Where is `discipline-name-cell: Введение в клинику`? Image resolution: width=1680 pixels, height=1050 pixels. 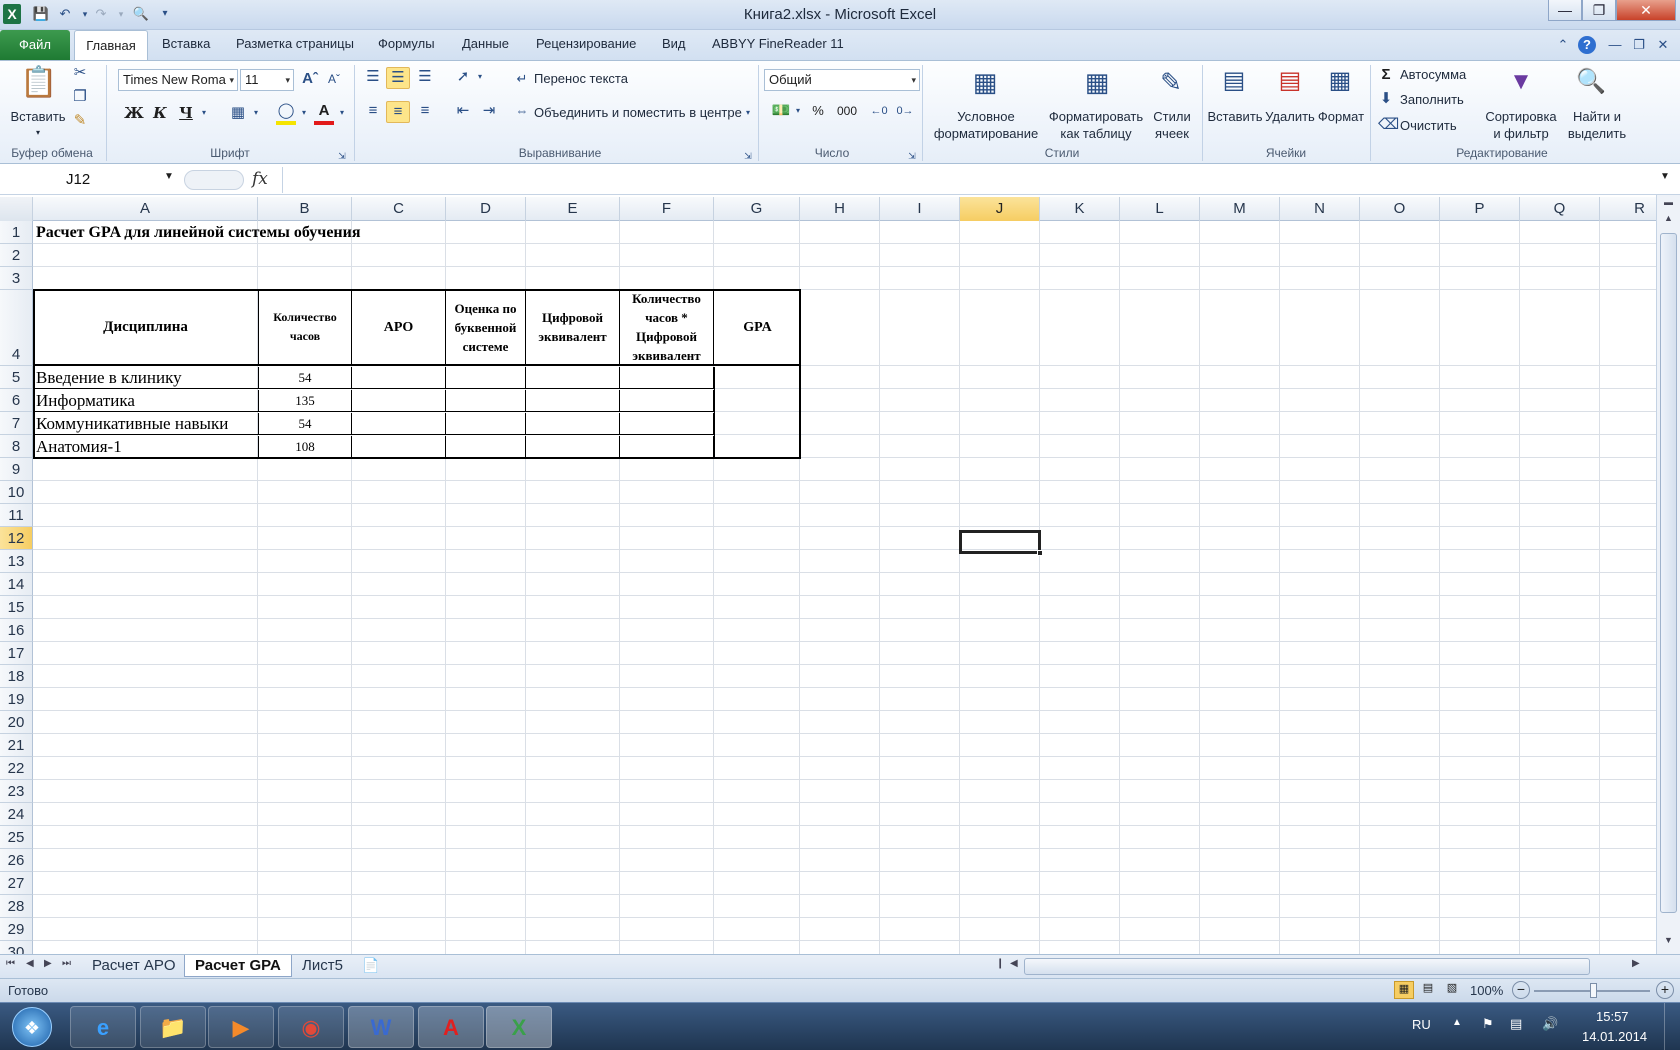
discipline-name-cell: Введение в клинику is located at coordinates (146, 378).